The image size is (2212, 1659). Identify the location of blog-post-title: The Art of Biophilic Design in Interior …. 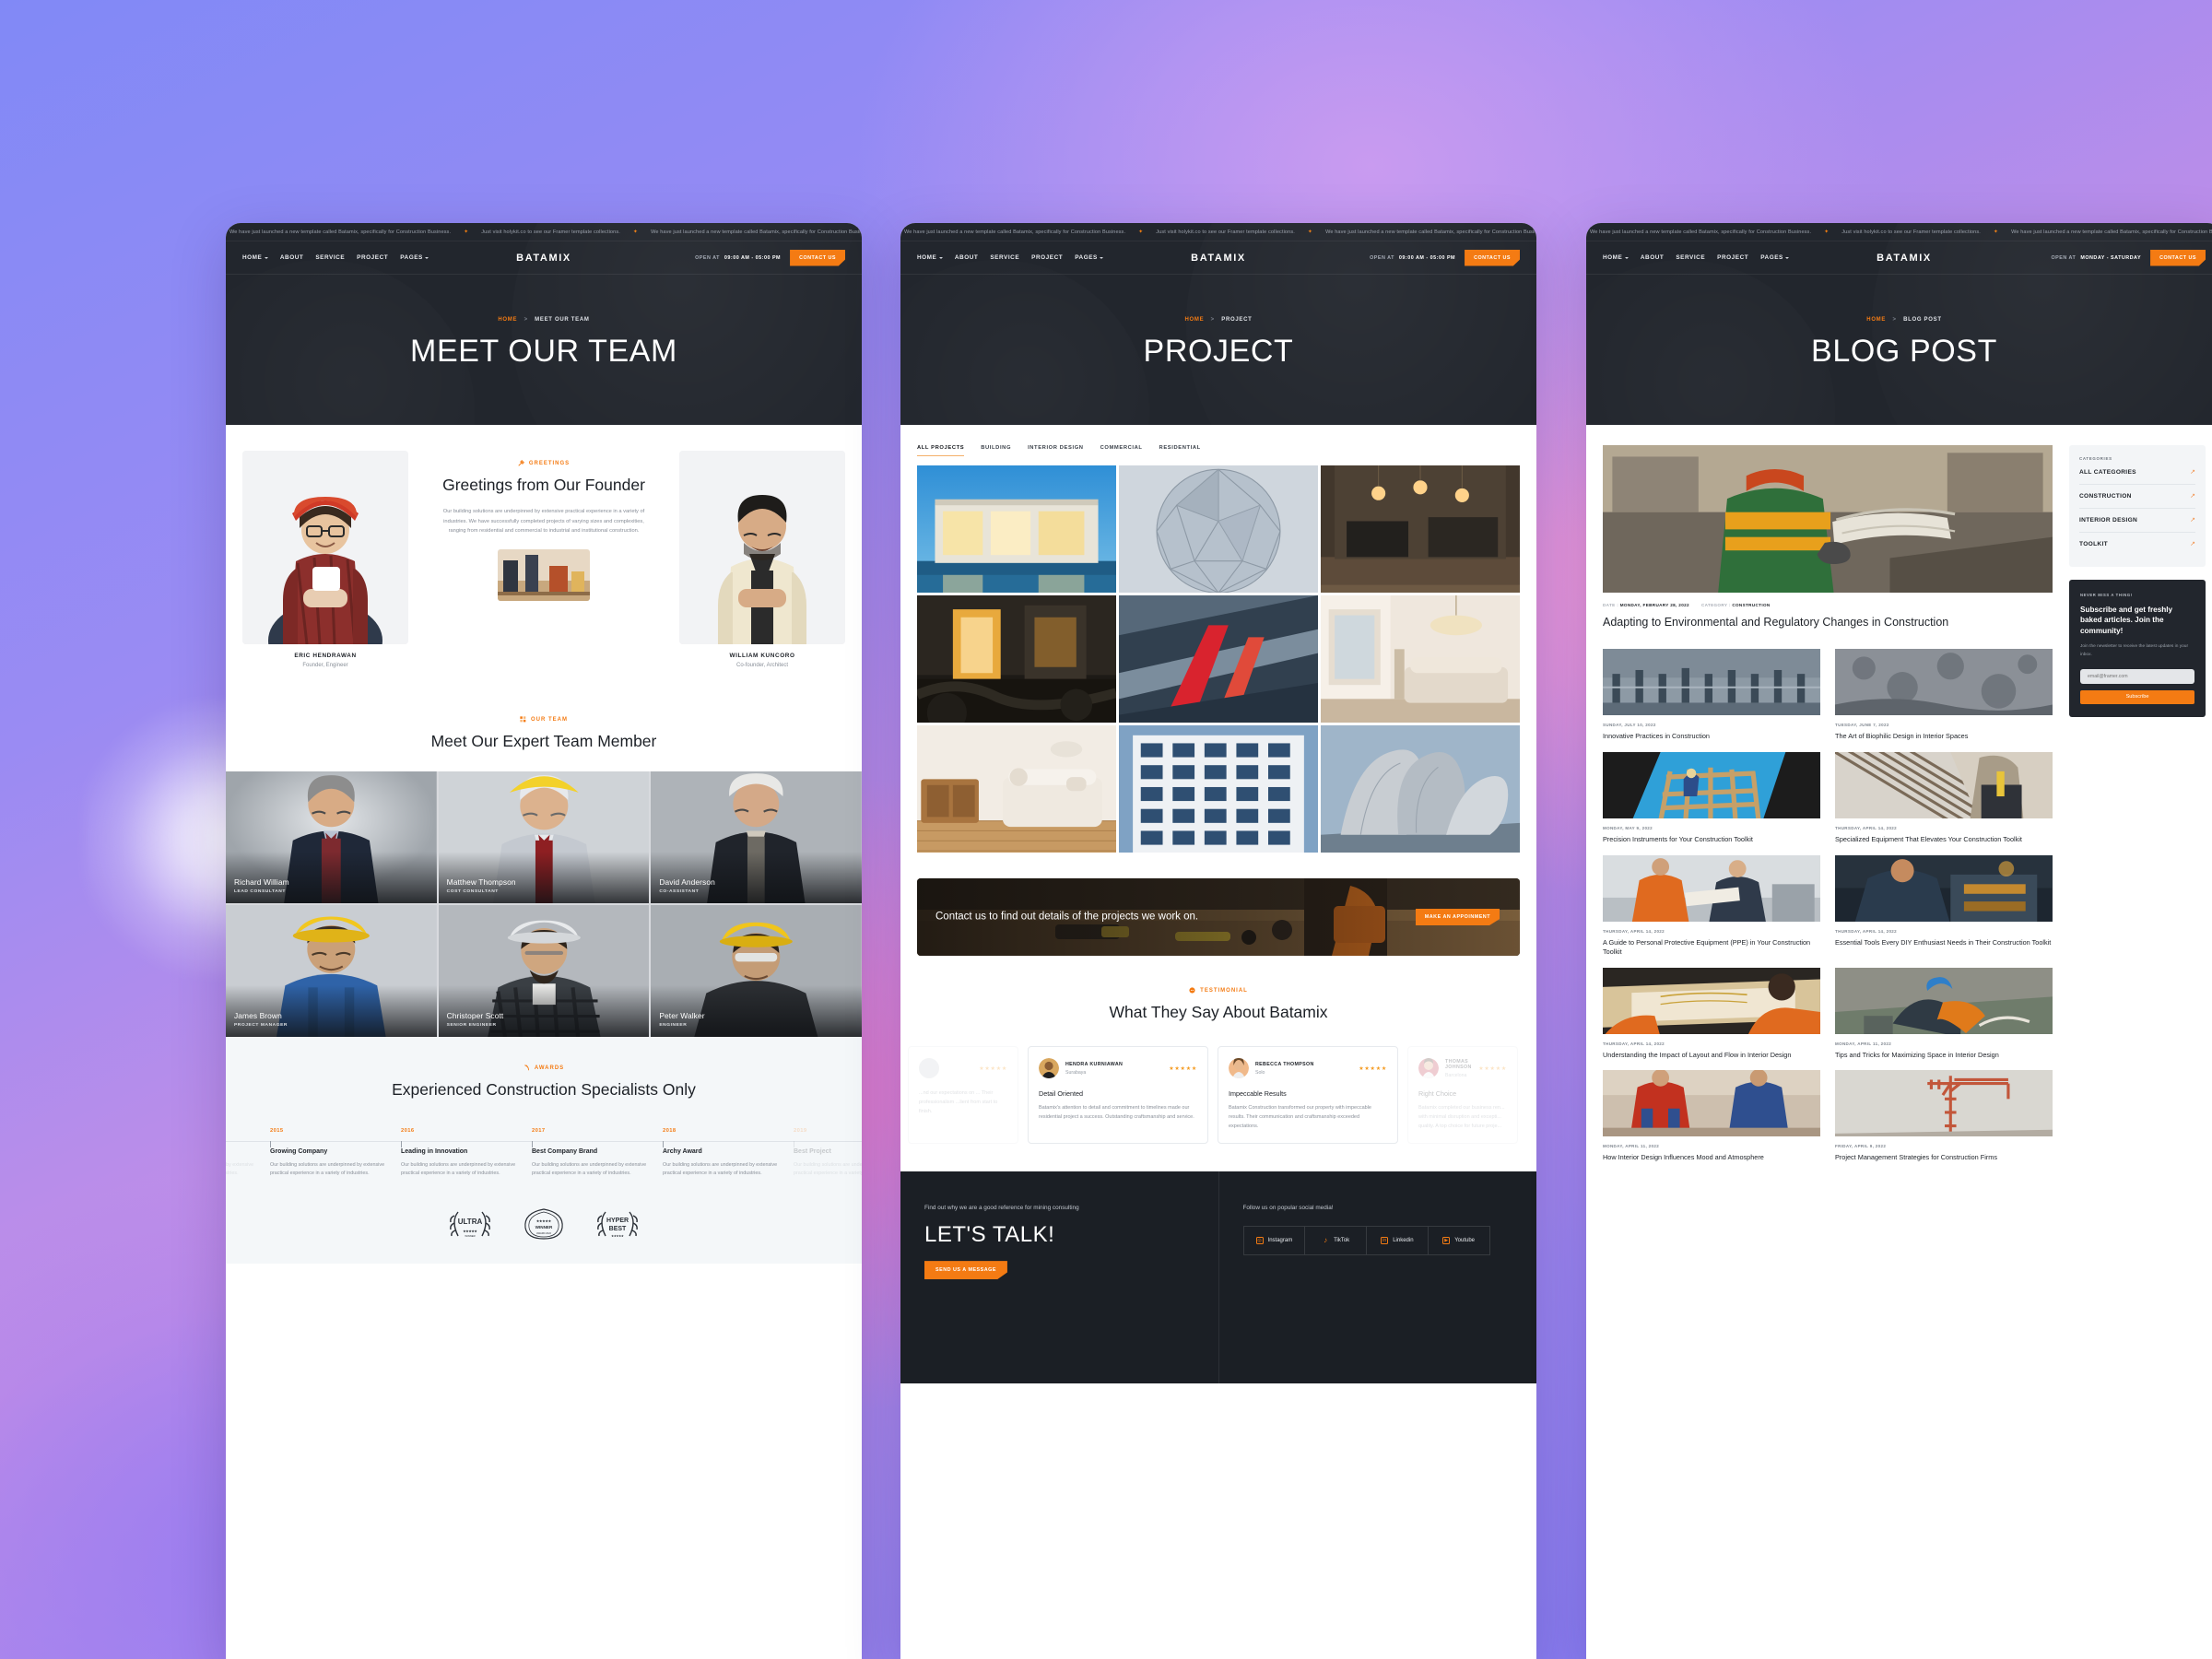
(1944, 736).